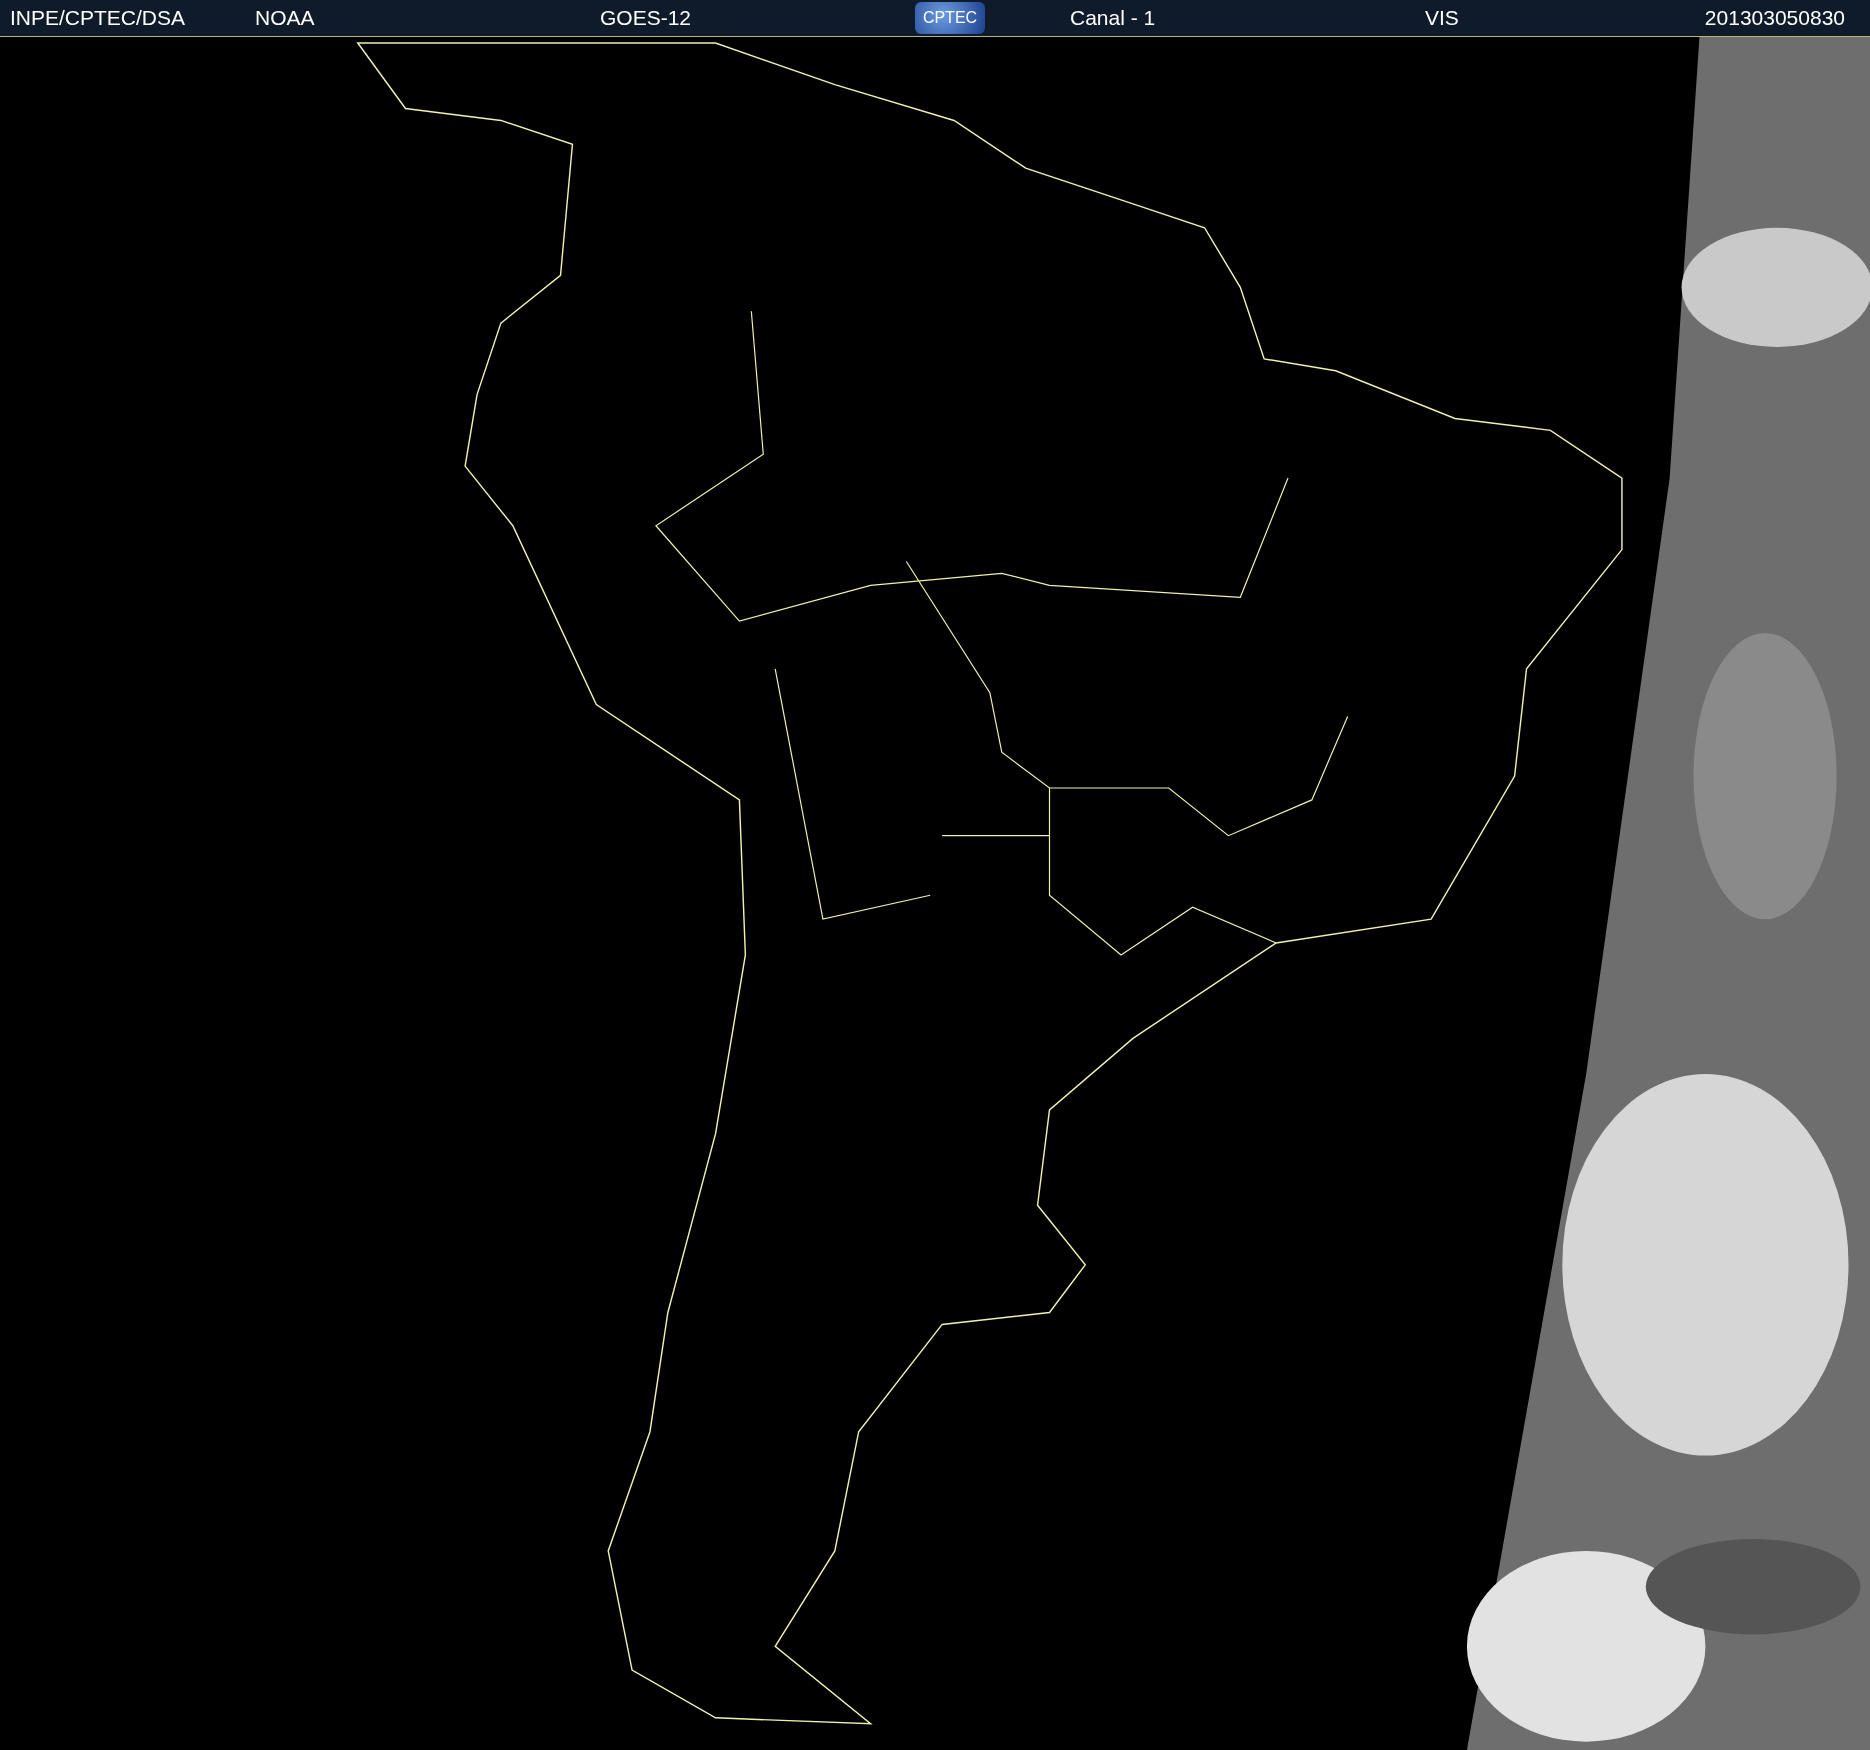  Describe the element at coordinates (285, 18) in the screenshot. I see `agency-label: NOAA` at that location.